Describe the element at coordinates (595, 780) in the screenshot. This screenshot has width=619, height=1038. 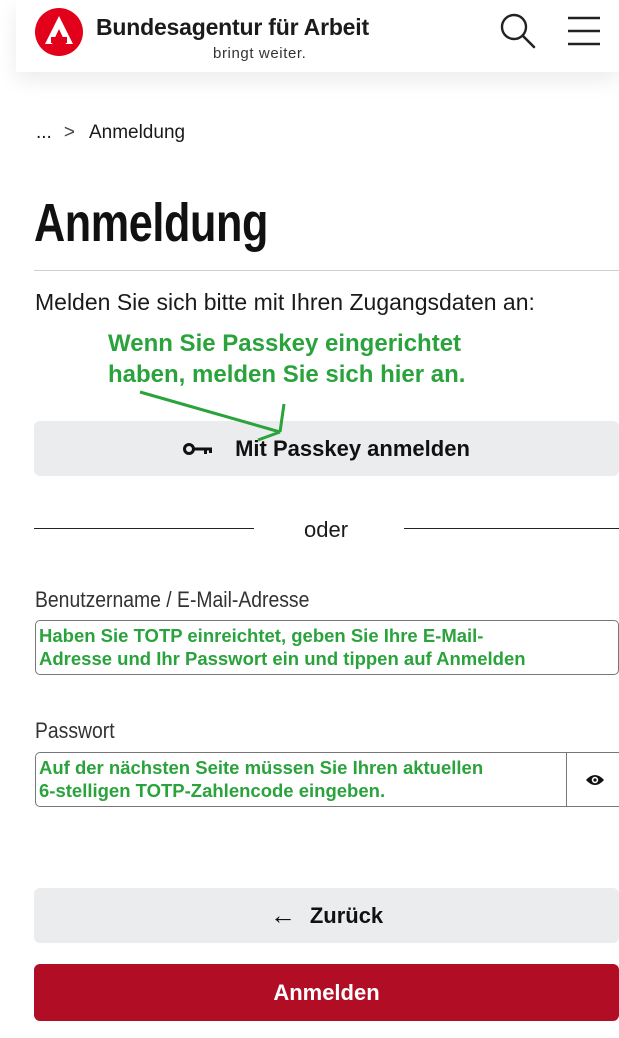
I see `eye-icon` at that location.